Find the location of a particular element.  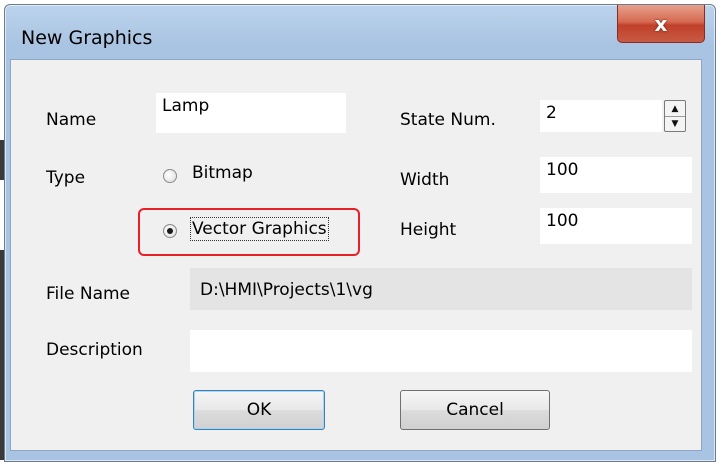

state-num-label: State Num. is located at coordinates (448, 120).